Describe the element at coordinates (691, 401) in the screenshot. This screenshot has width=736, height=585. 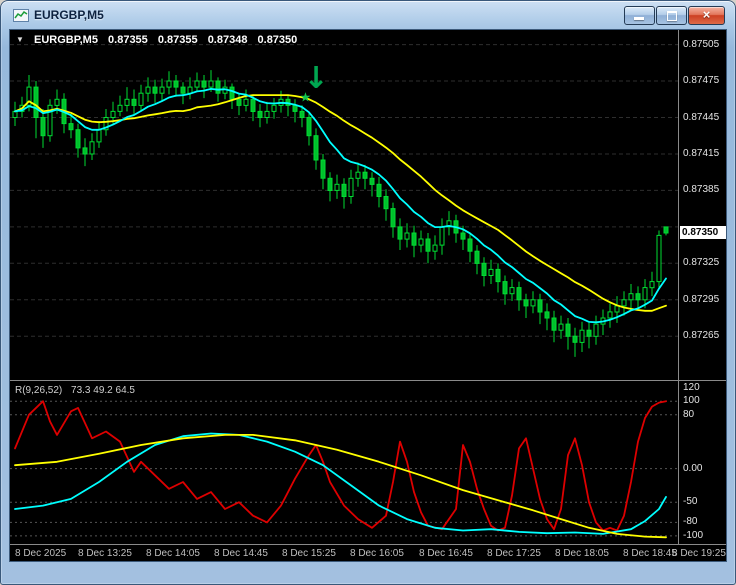
I see `indicator-axis-label: 100` at that location.